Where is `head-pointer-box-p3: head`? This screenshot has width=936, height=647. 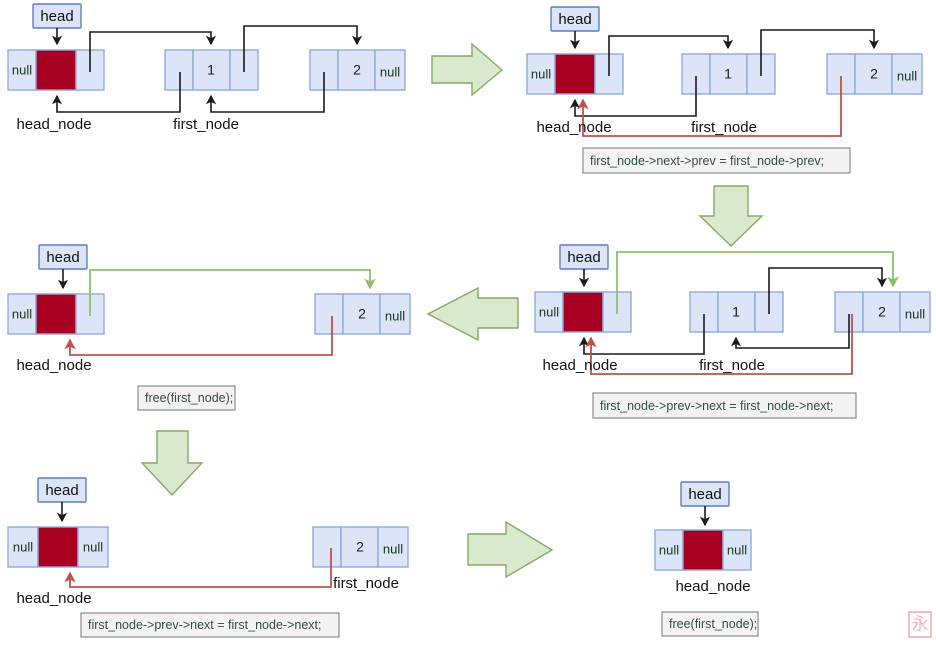 head-pointer-box-p3: head is located at coordinates (584, 257).